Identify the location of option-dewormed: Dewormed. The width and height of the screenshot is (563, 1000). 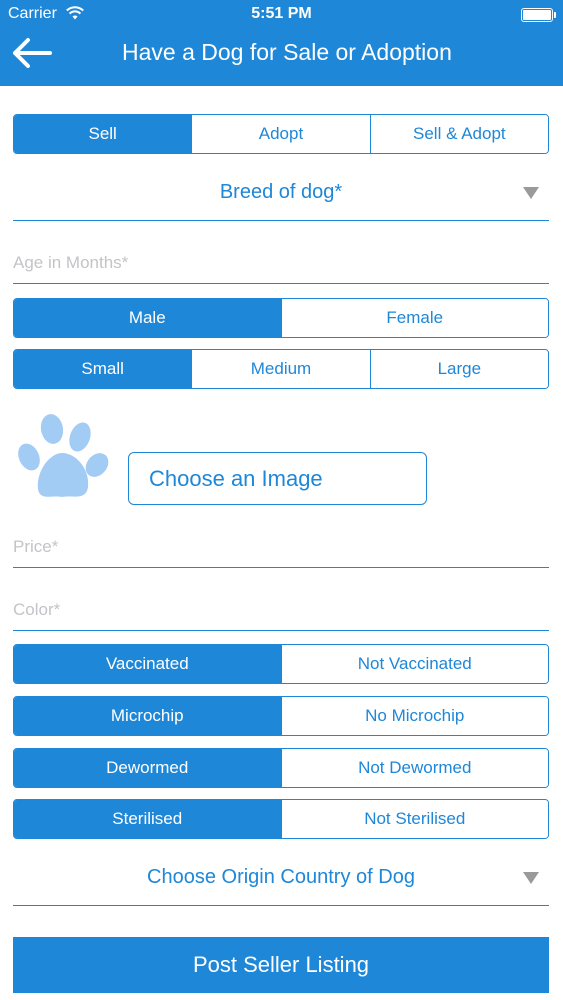
(147, 768).